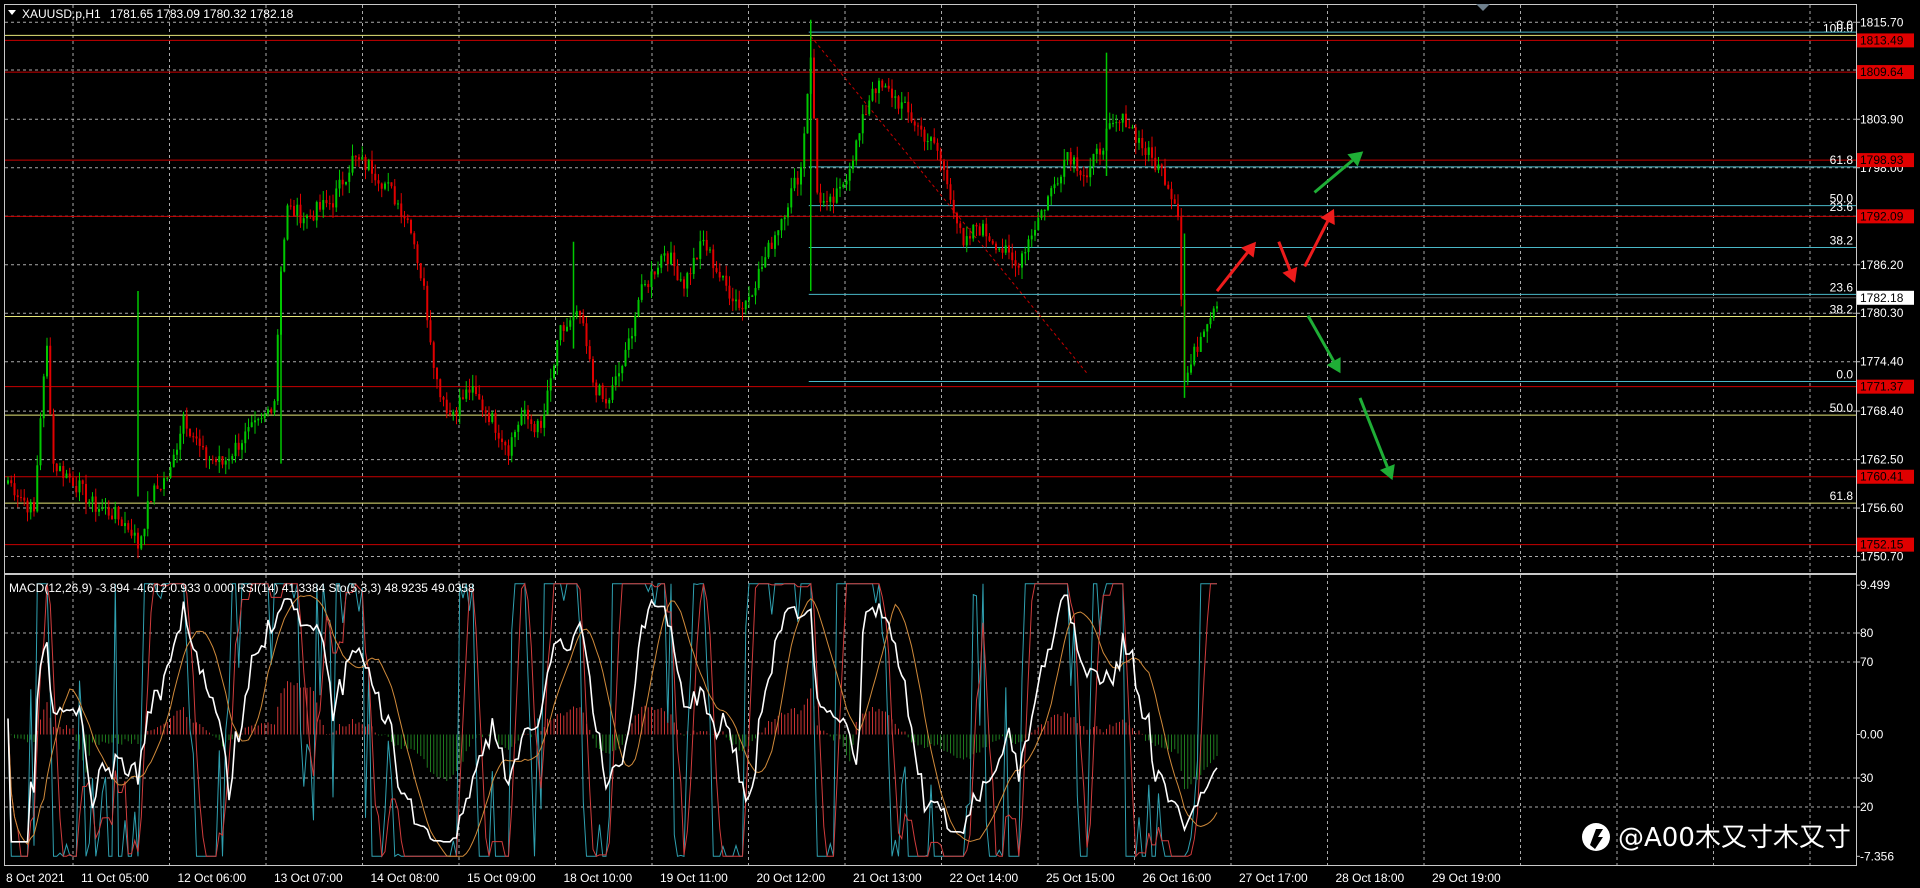 The width and height of the screenshot is (1920, 888). What do you see at coordinates (1882, 119) in the screenshot?
I see `price-axis-label: 1803.90` at bounding box center [1882, 119].